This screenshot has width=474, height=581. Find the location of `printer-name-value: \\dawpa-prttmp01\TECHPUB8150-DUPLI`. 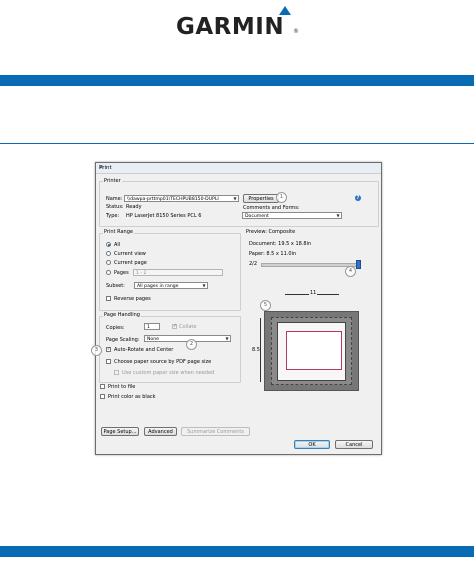

printer-name-value: \\dawpa-prttmp01\TECHPUB8150-DUPLI is located at coordinates (173, 199).